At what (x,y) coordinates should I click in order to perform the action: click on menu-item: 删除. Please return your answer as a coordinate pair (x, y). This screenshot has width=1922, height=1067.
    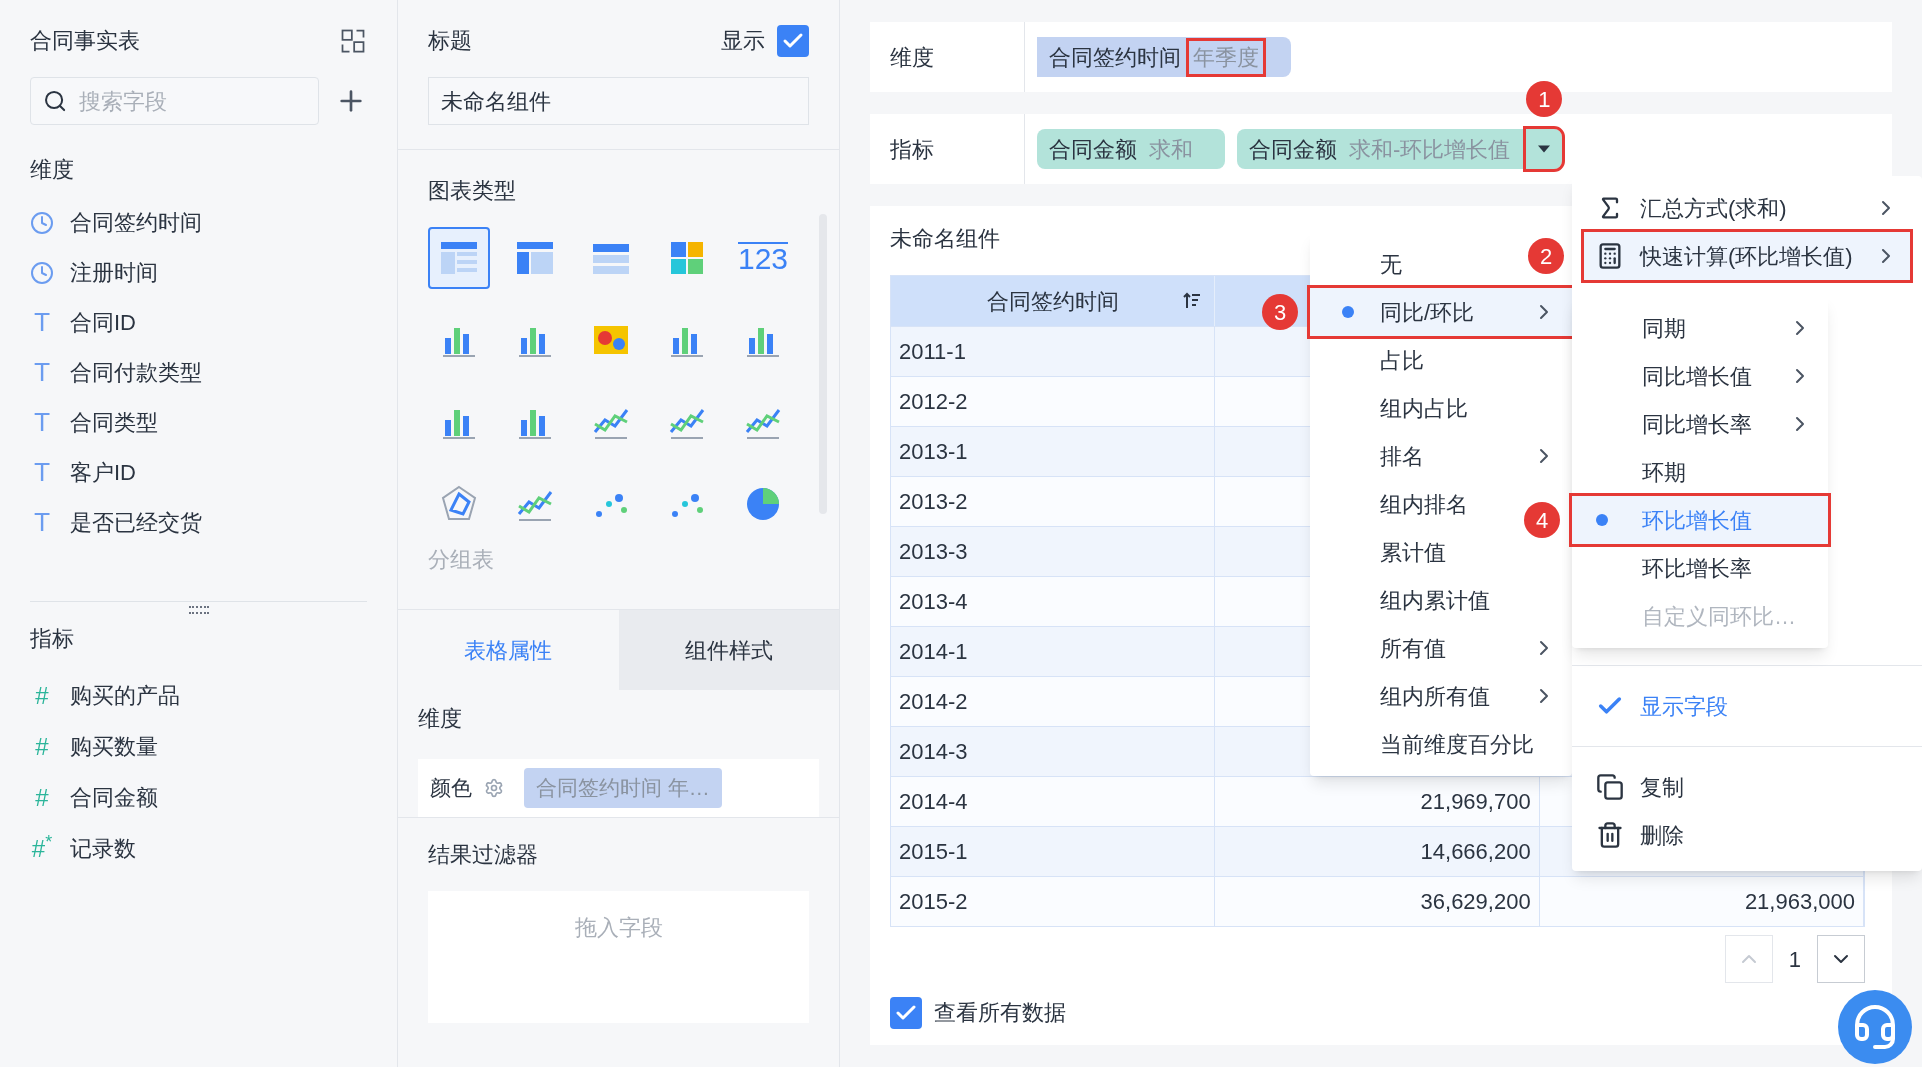
    Looking at the image, I should click on (1747, 835).